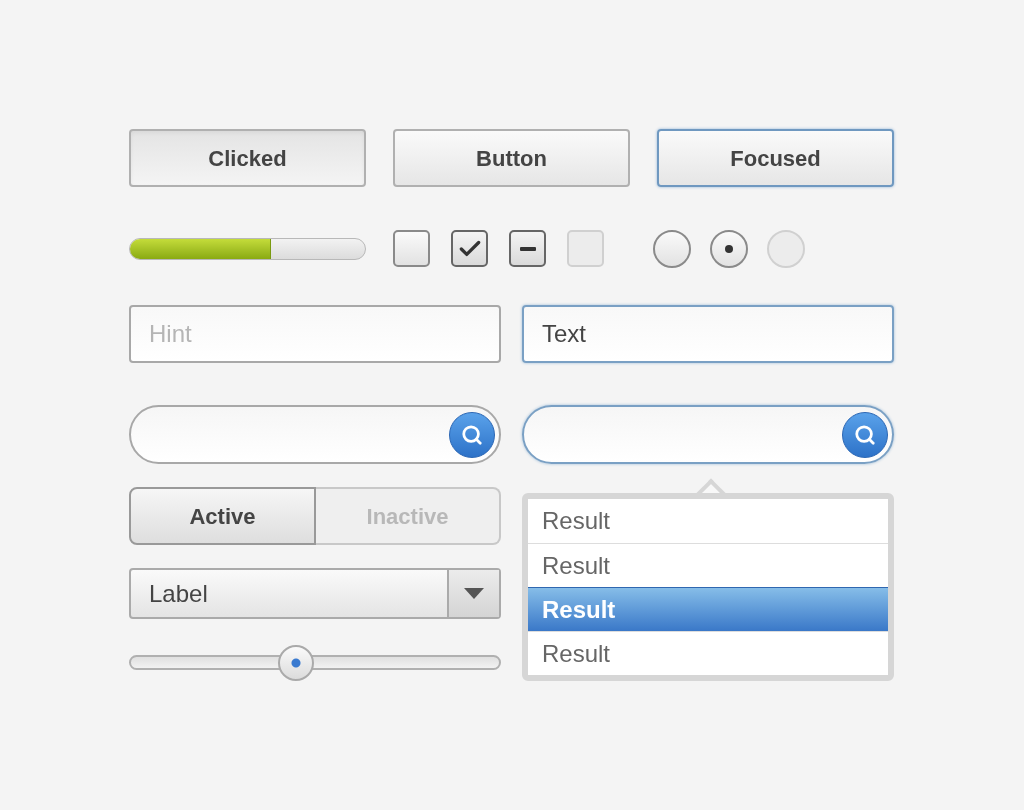 The width and height of the screenshot is (1024, 810). What do you see at coordinates (511, 158) in the screenshot?
I see `button: Button` at bounding box center [511, 158].